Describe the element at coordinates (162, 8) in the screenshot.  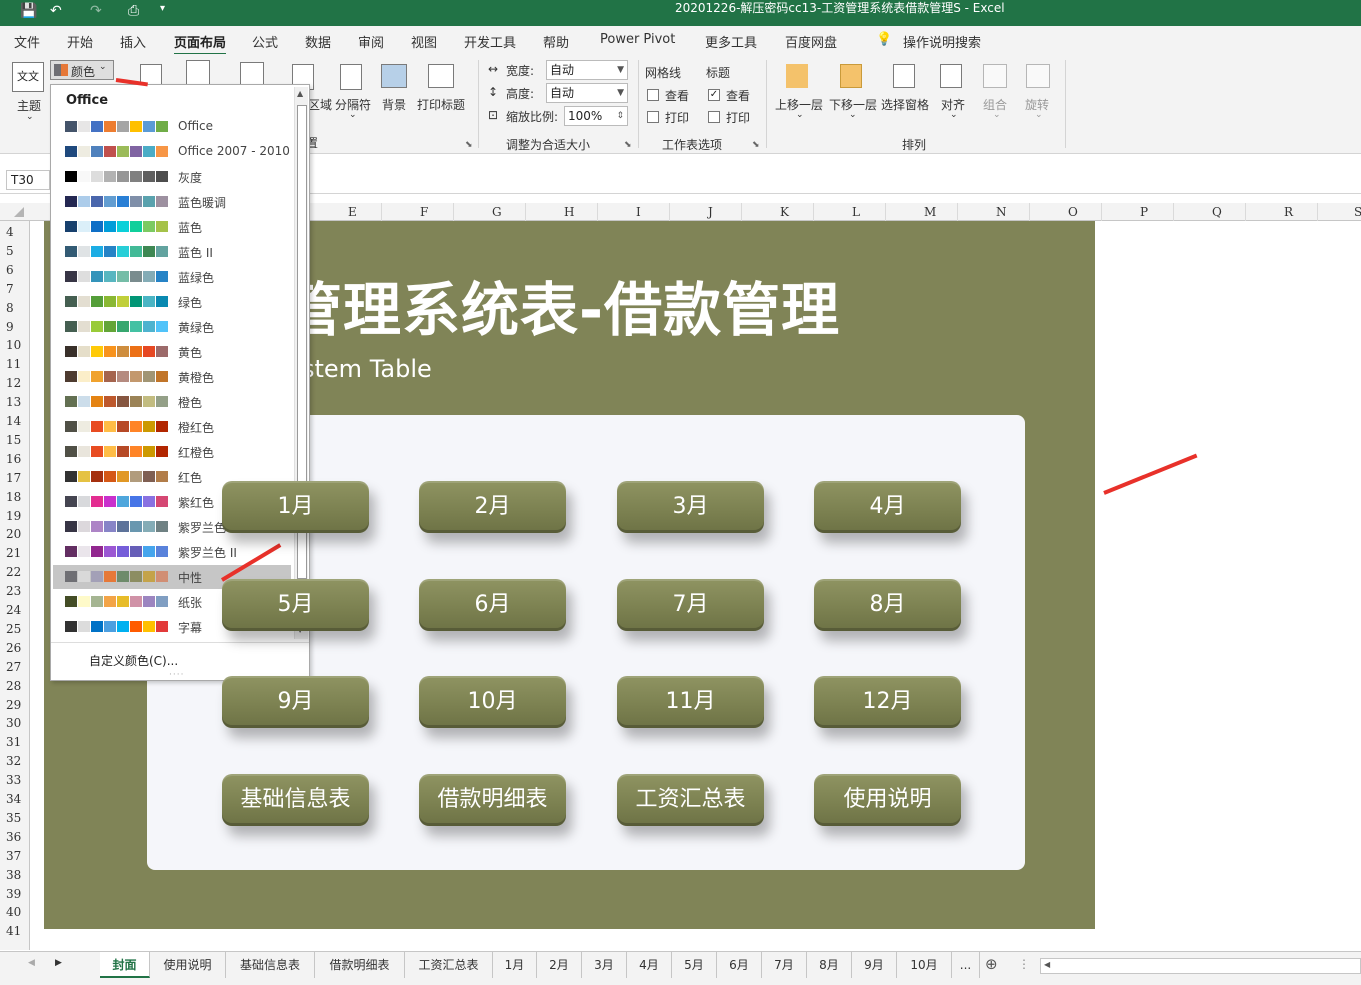
I see `customize-qat-icon: ▾` at that location.